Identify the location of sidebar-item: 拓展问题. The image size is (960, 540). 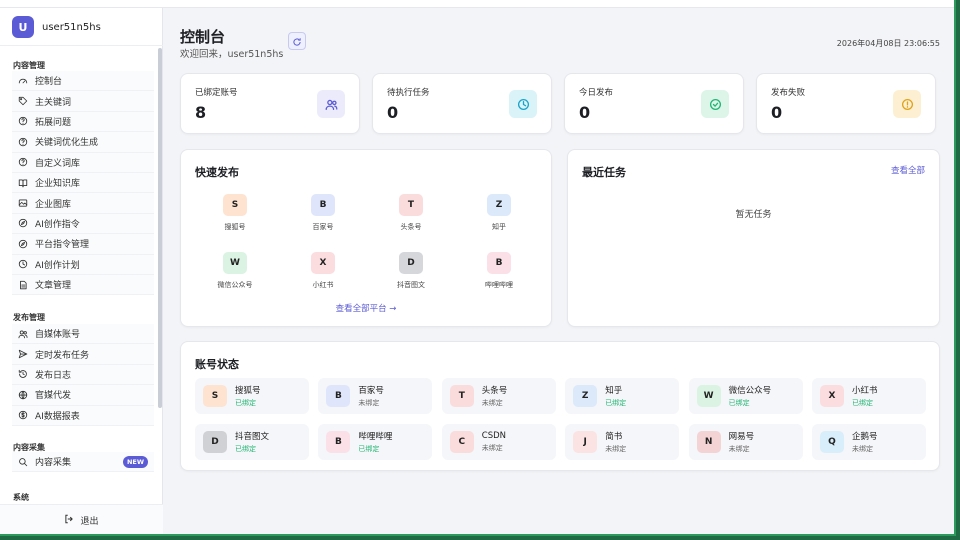
(83, 122).